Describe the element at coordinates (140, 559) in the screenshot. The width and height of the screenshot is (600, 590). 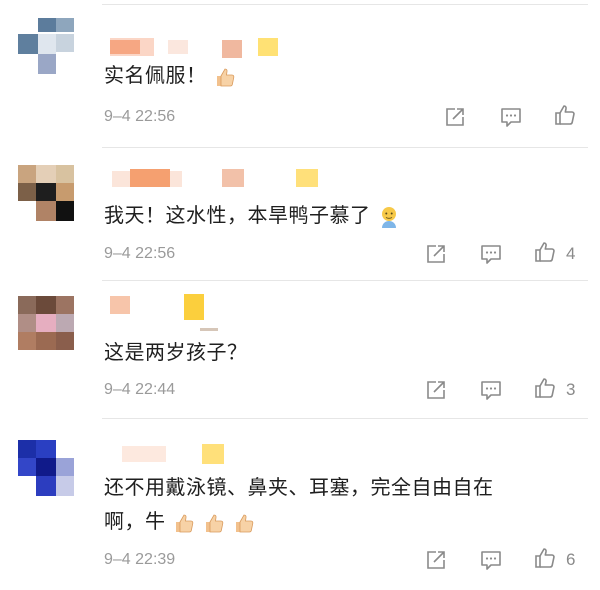
I see `comment-timestamp: 9–4 22:39` at that location.